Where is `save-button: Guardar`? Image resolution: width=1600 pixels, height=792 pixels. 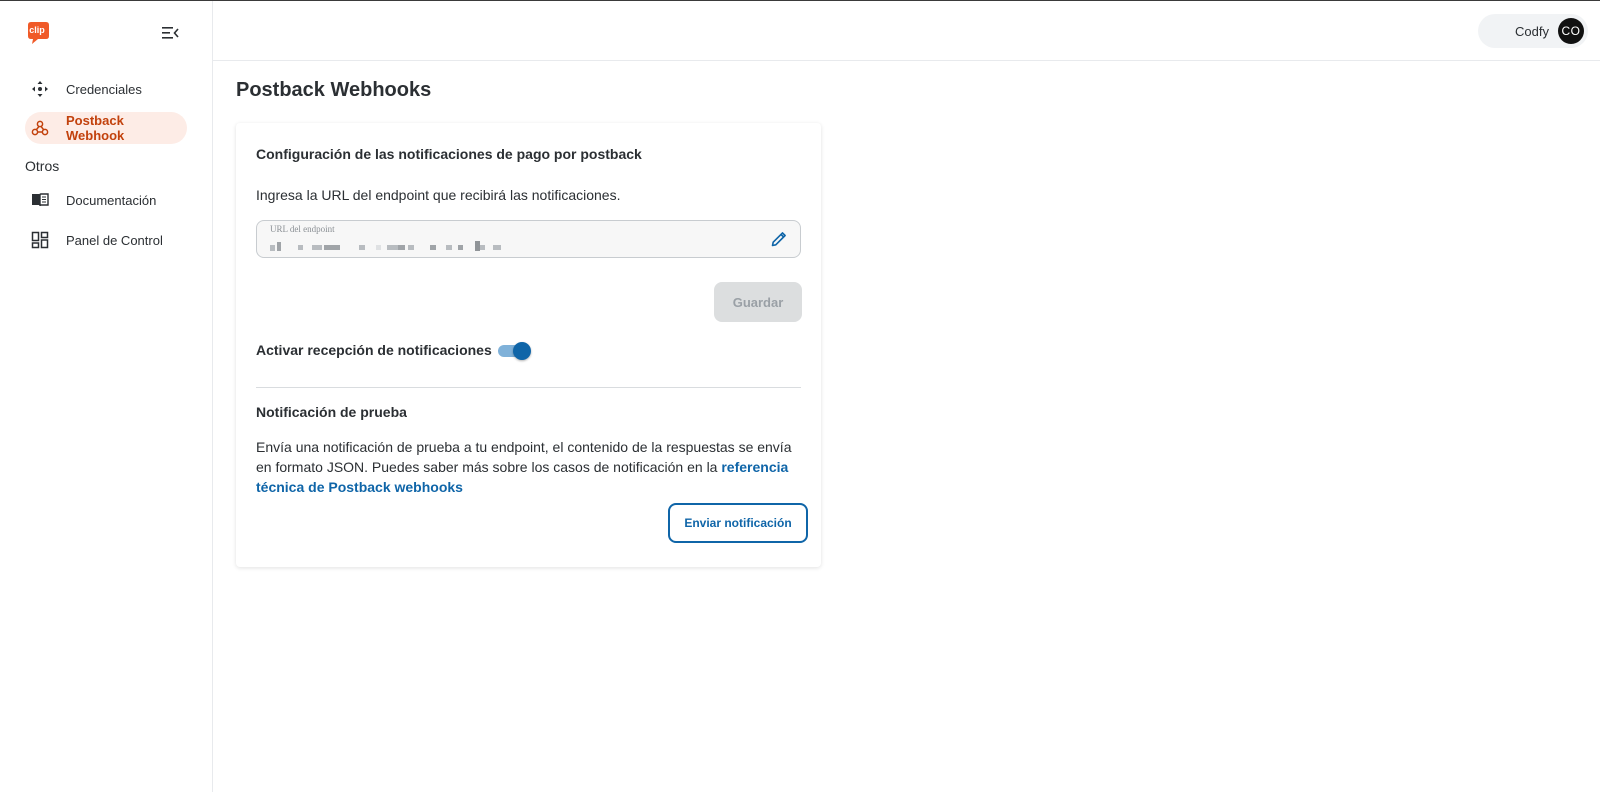 save-button: Guardar is located at coordinates (758, 302).